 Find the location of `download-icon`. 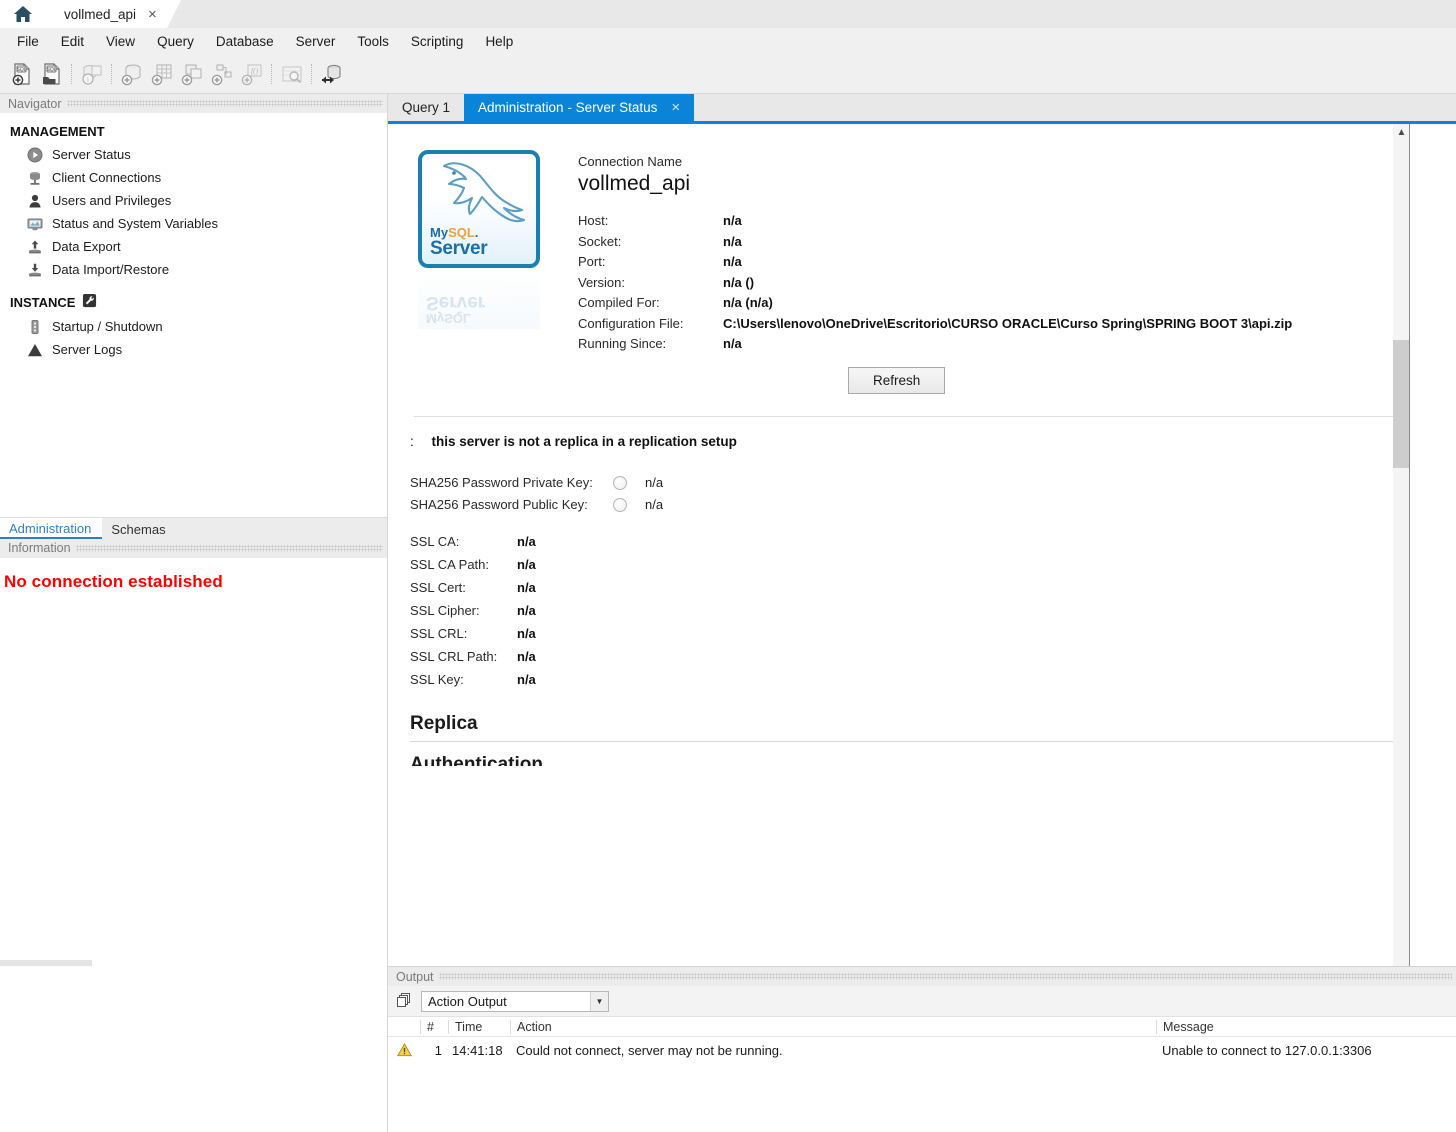

download-icon is located at coordinates (34, 269).